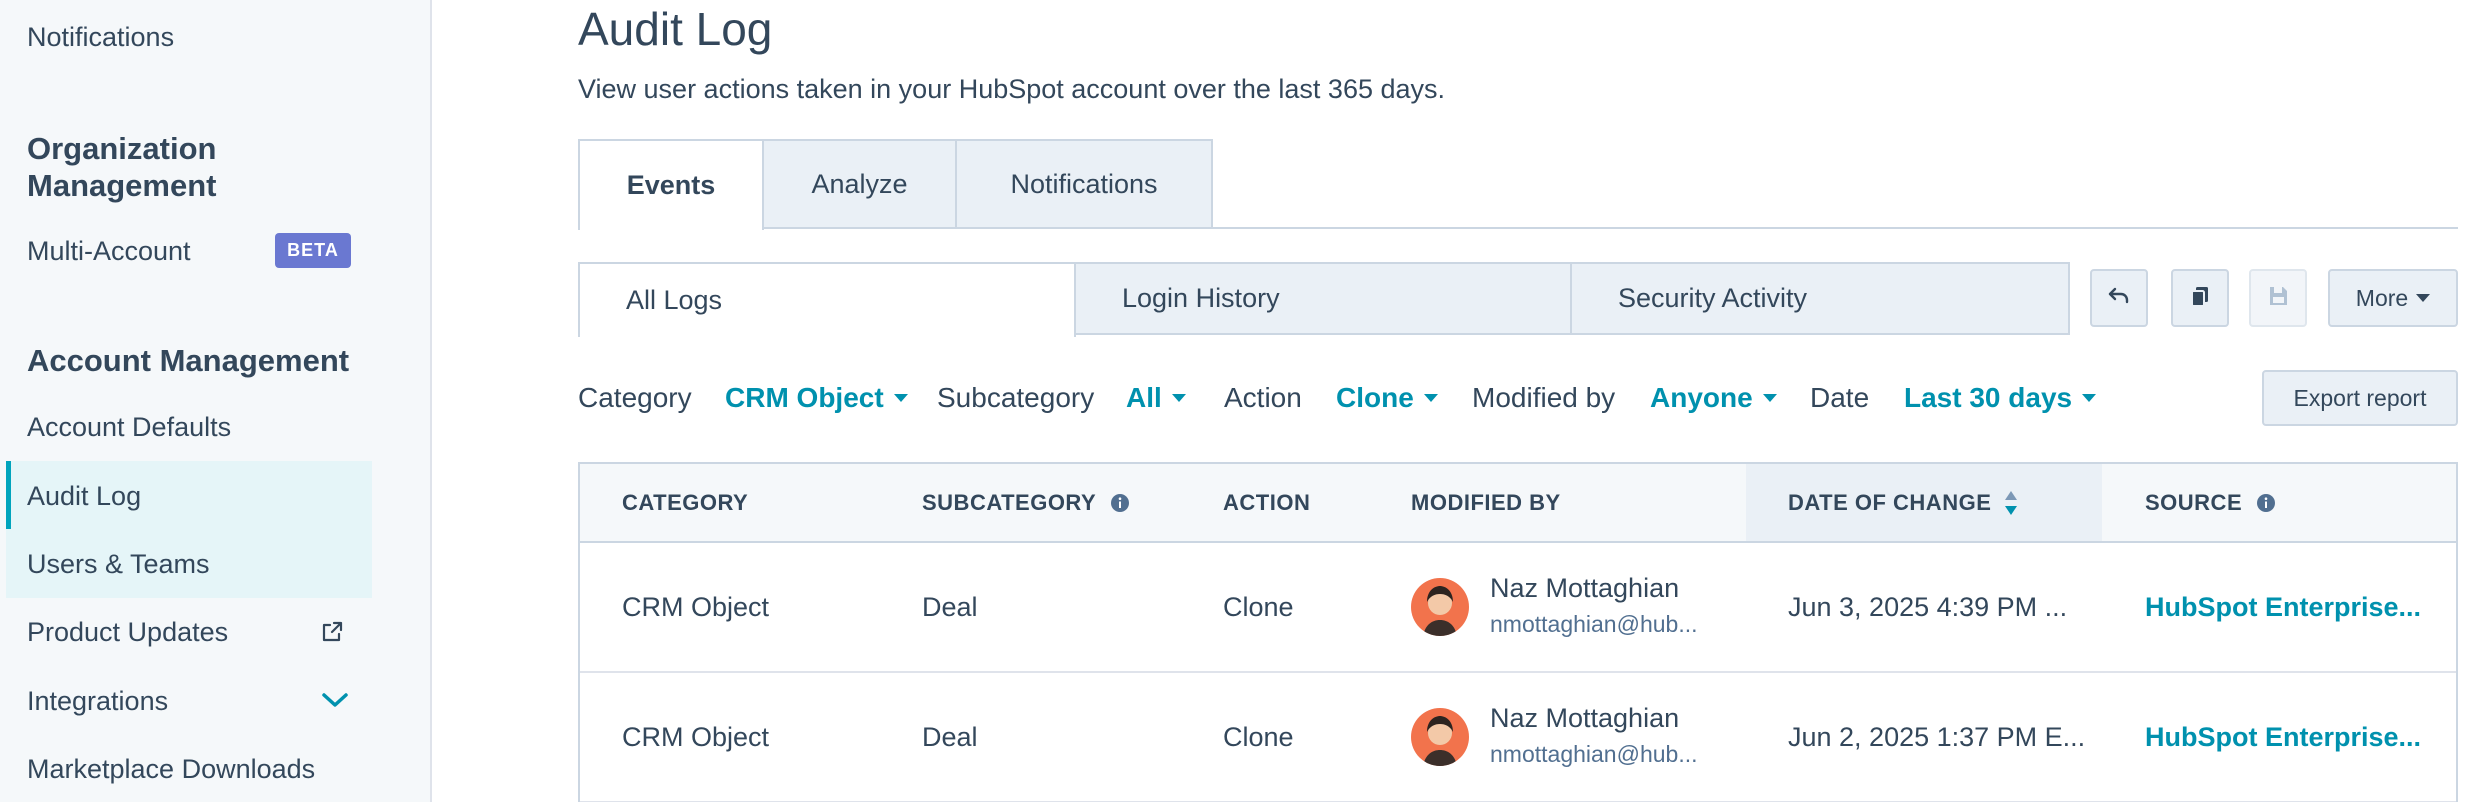 Image resolution: width=2474 pixels, height=802 pixels. Describe the element at coordinates (2194, 502) in the screenshot. I see `column-header-source-label: SOURCE` at that location.